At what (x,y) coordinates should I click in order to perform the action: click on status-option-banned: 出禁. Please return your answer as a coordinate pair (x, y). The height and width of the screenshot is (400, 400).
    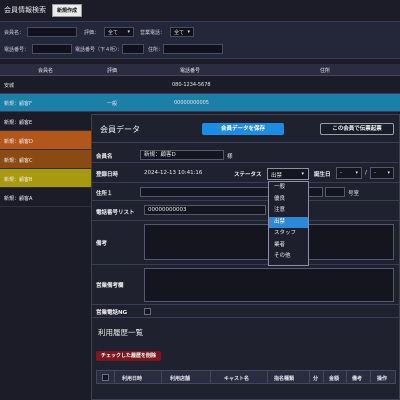
    Looking at the image, I should click on (288, 222).